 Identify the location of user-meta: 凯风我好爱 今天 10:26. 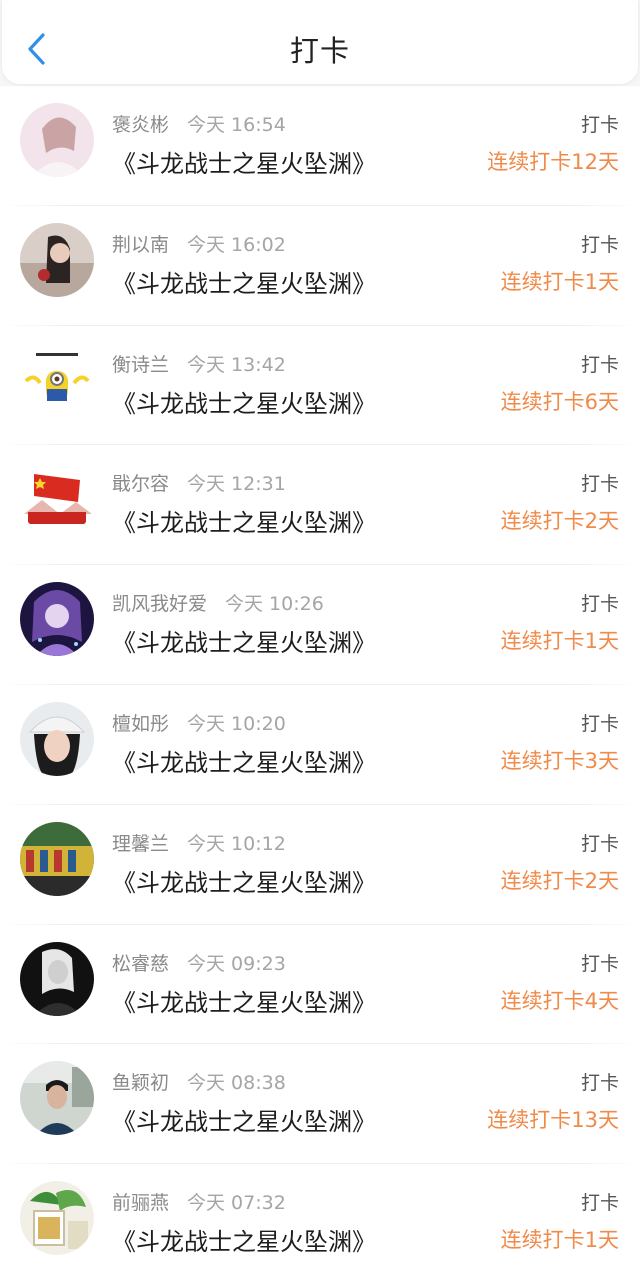
(218, 602).